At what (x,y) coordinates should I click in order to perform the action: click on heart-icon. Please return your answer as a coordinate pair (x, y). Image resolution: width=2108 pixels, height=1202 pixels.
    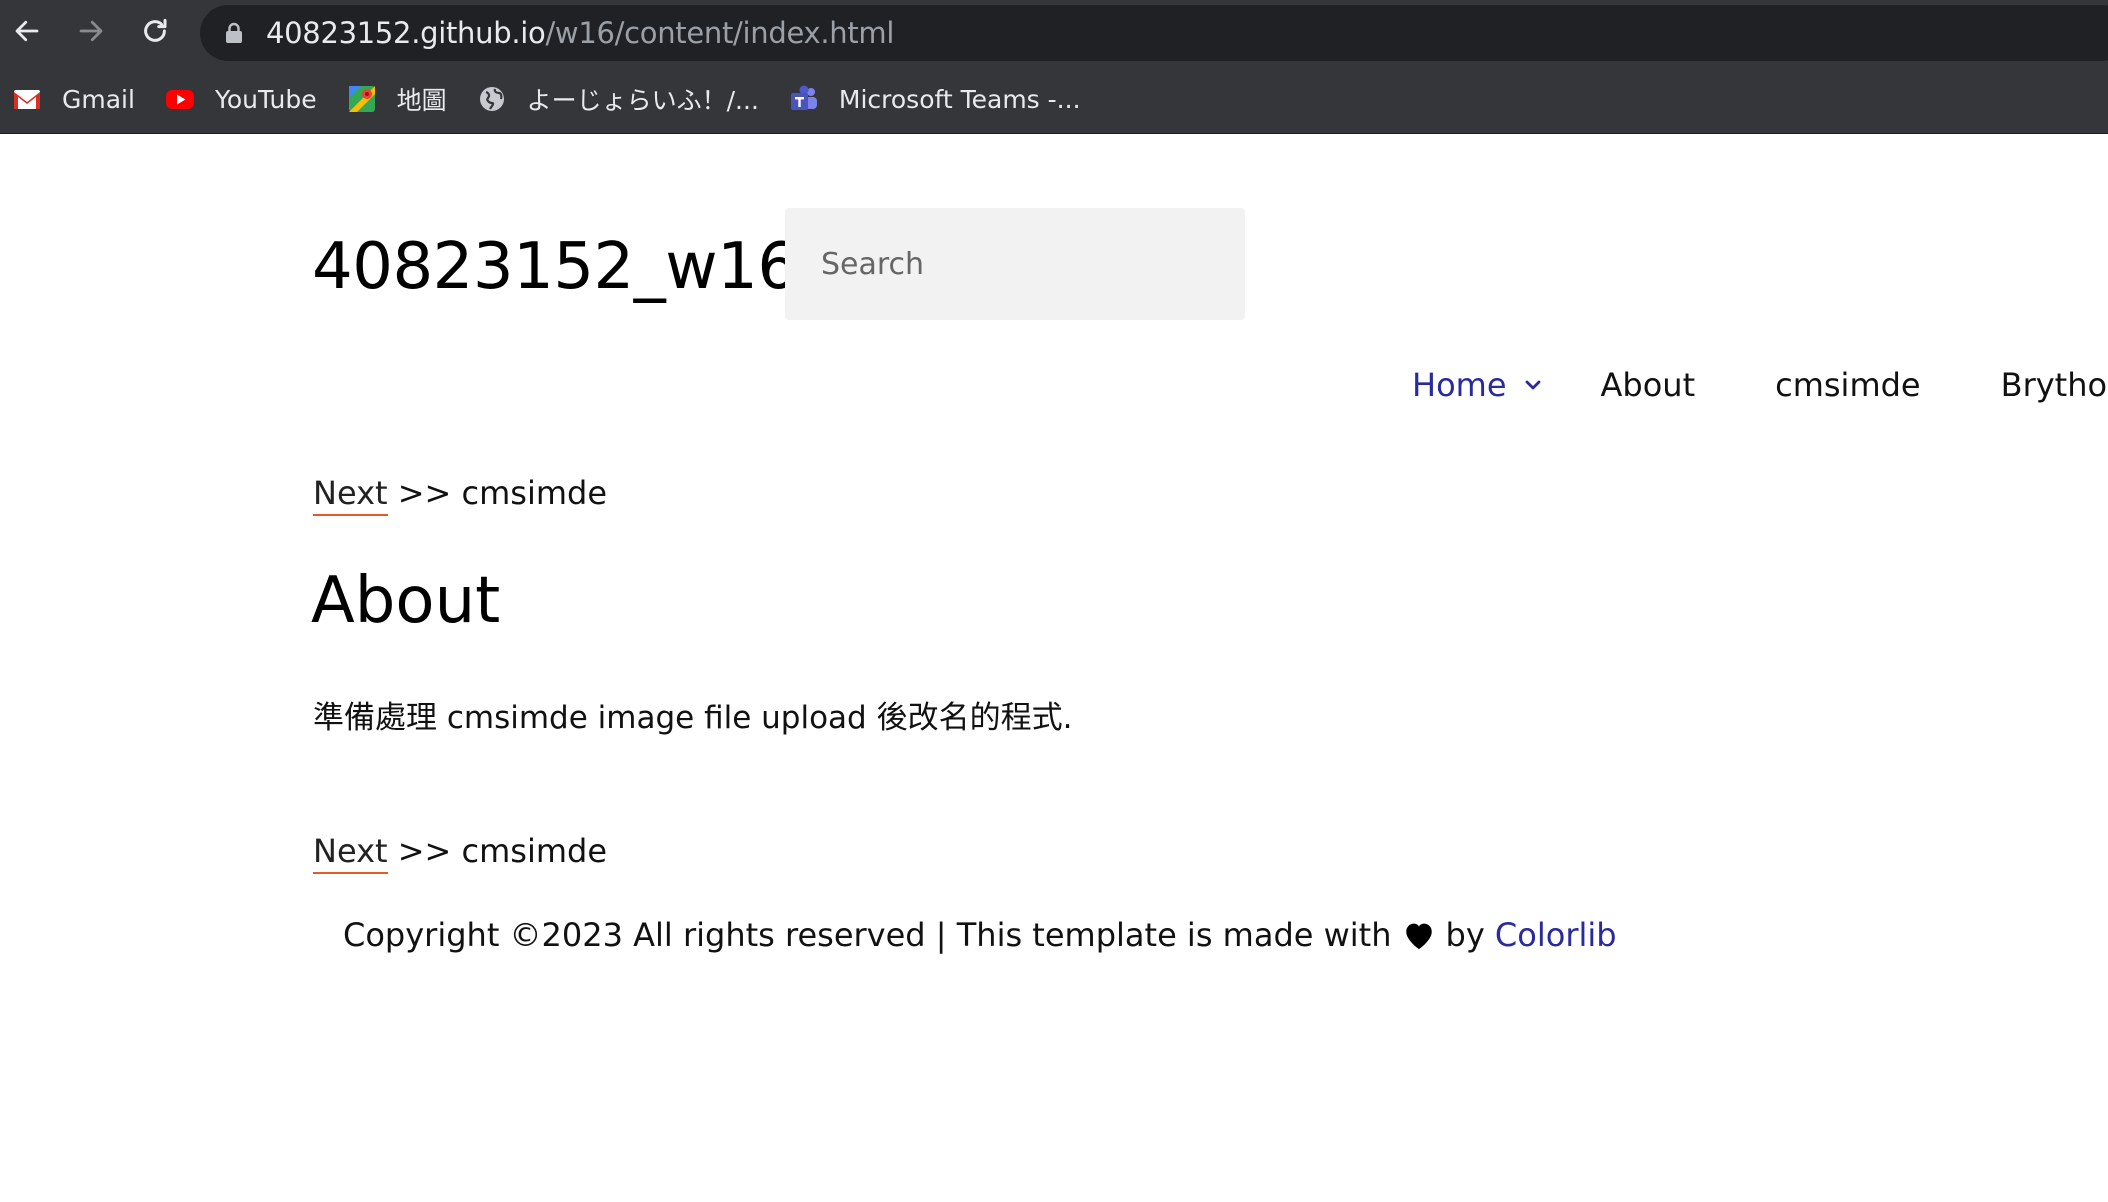
    Looking at the image, I should click on (1418, 936).